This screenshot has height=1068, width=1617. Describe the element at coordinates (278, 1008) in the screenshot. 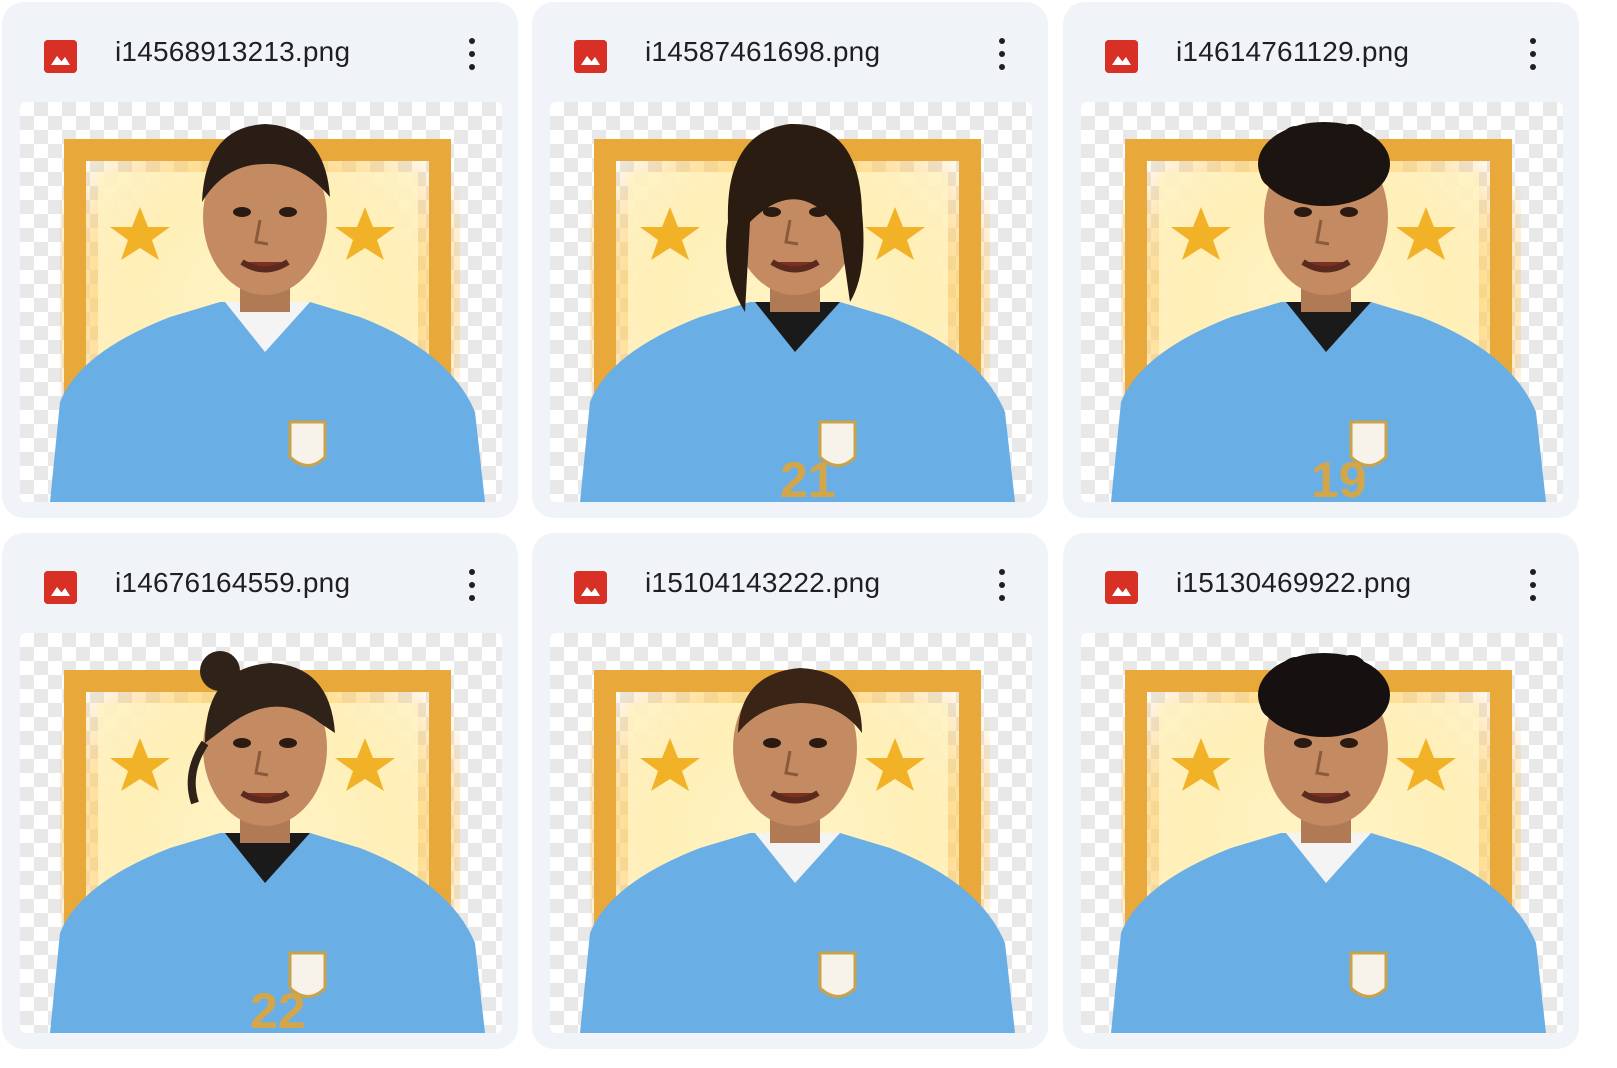

I see `svg-text: 22` at that location.